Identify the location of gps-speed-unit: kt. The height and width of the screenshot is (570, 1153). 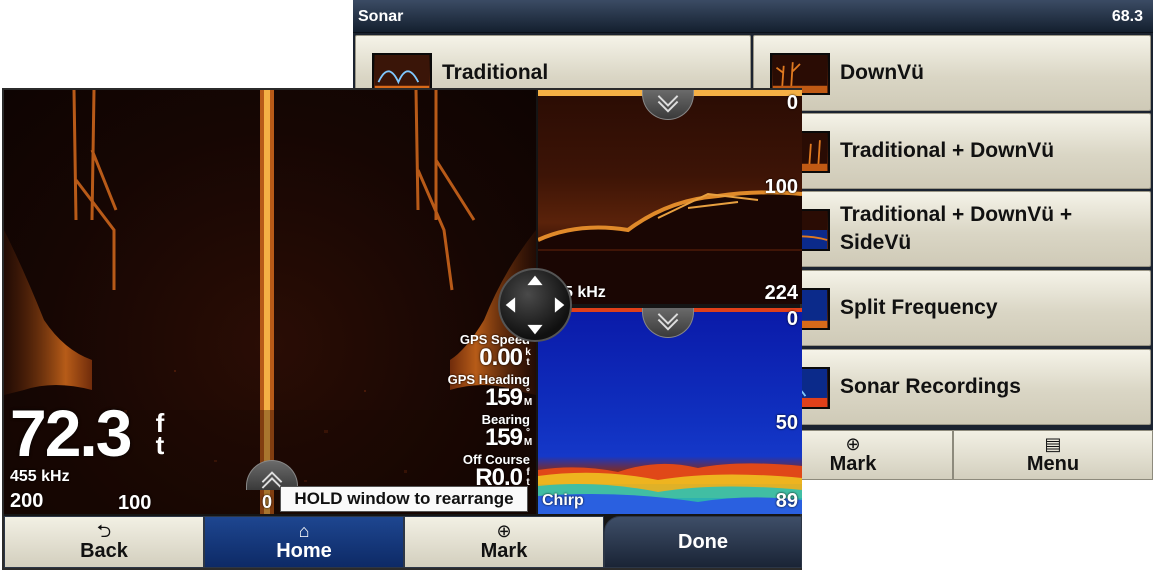
(528, 358).